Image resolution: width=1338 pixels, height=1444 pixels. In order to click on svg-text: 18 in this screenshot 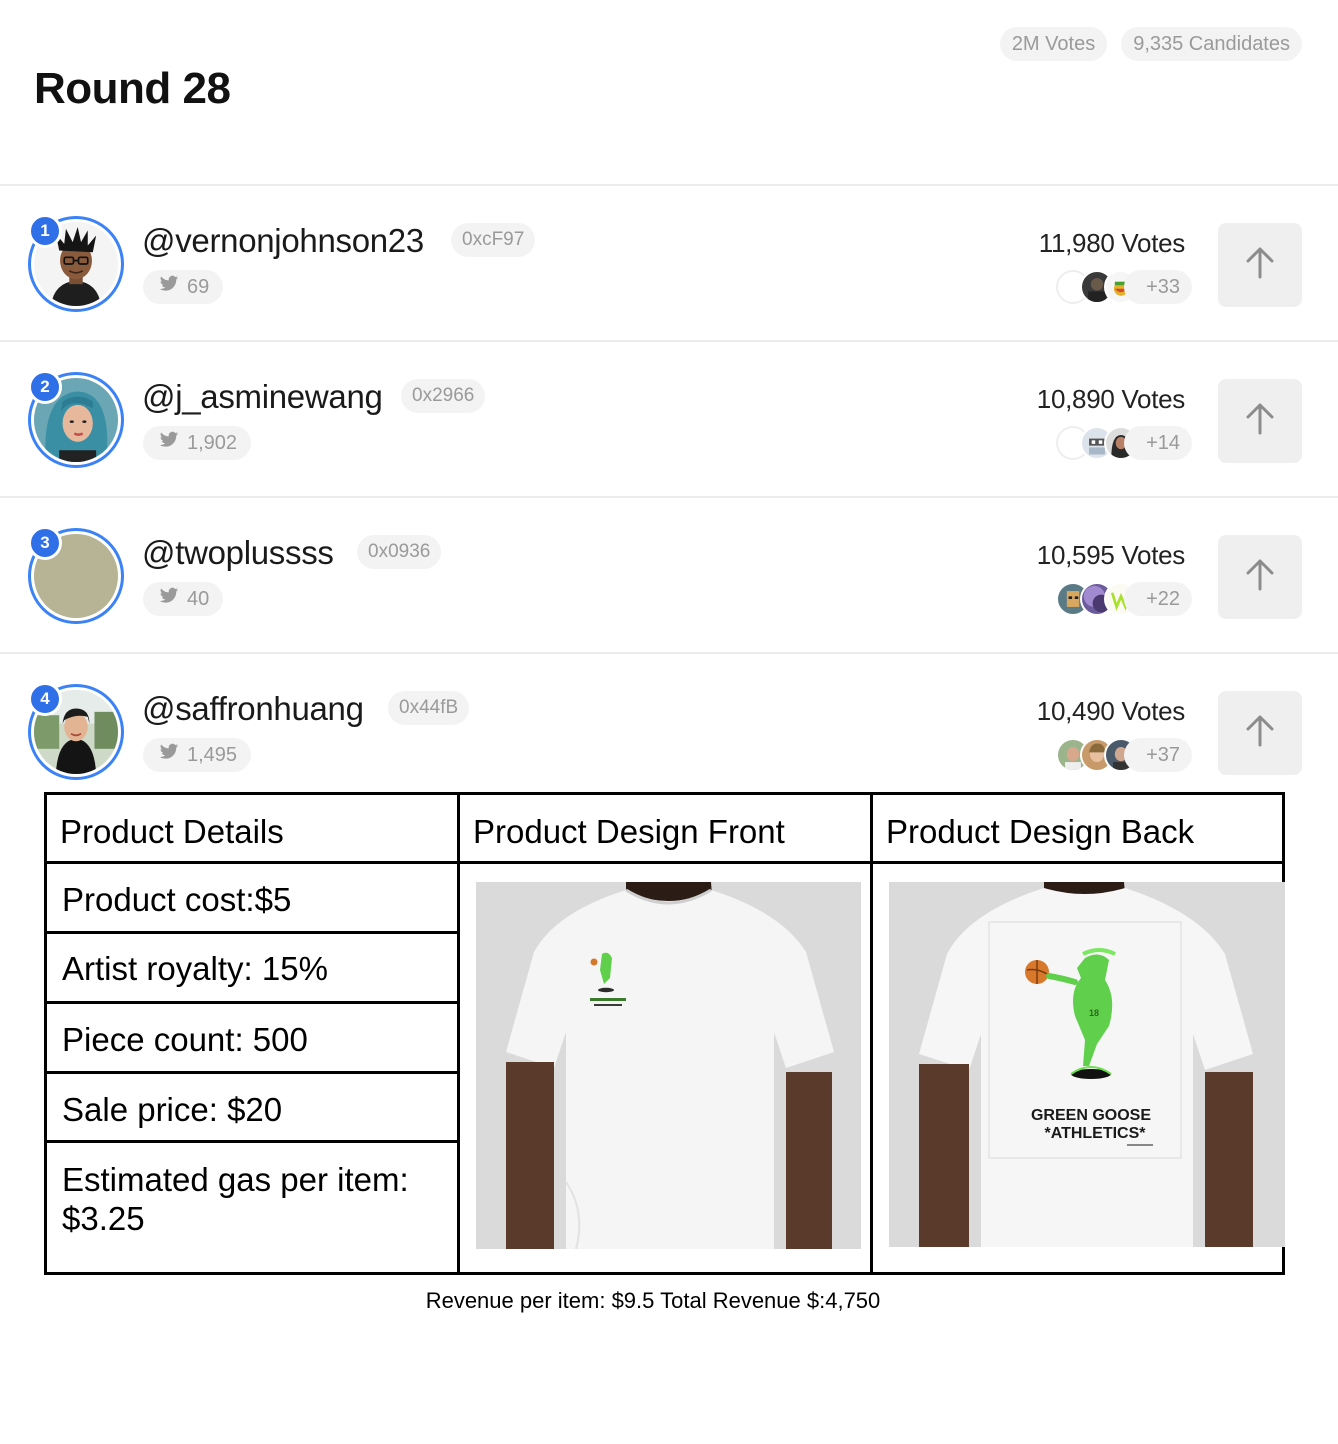, I will do `click(1094, 1013)`.